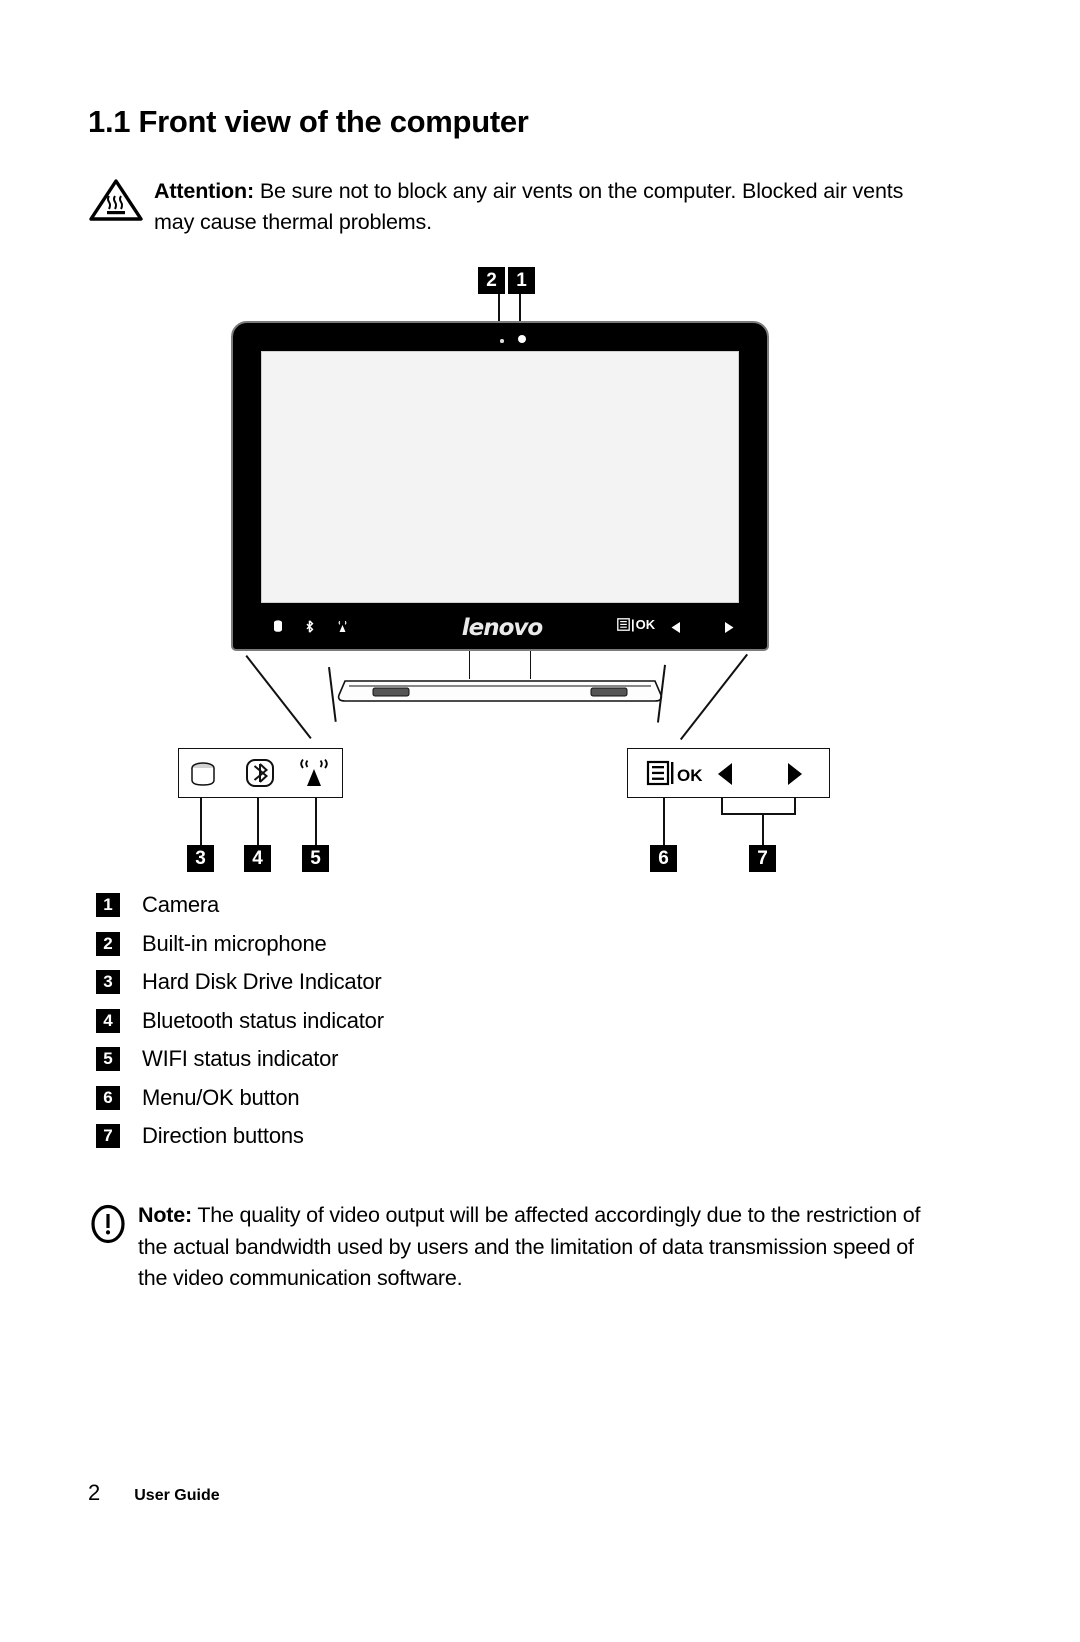 The width and height of the screenshot is (1080, 1642). I want to click on guide-line-right-outer, so click(714, 697).